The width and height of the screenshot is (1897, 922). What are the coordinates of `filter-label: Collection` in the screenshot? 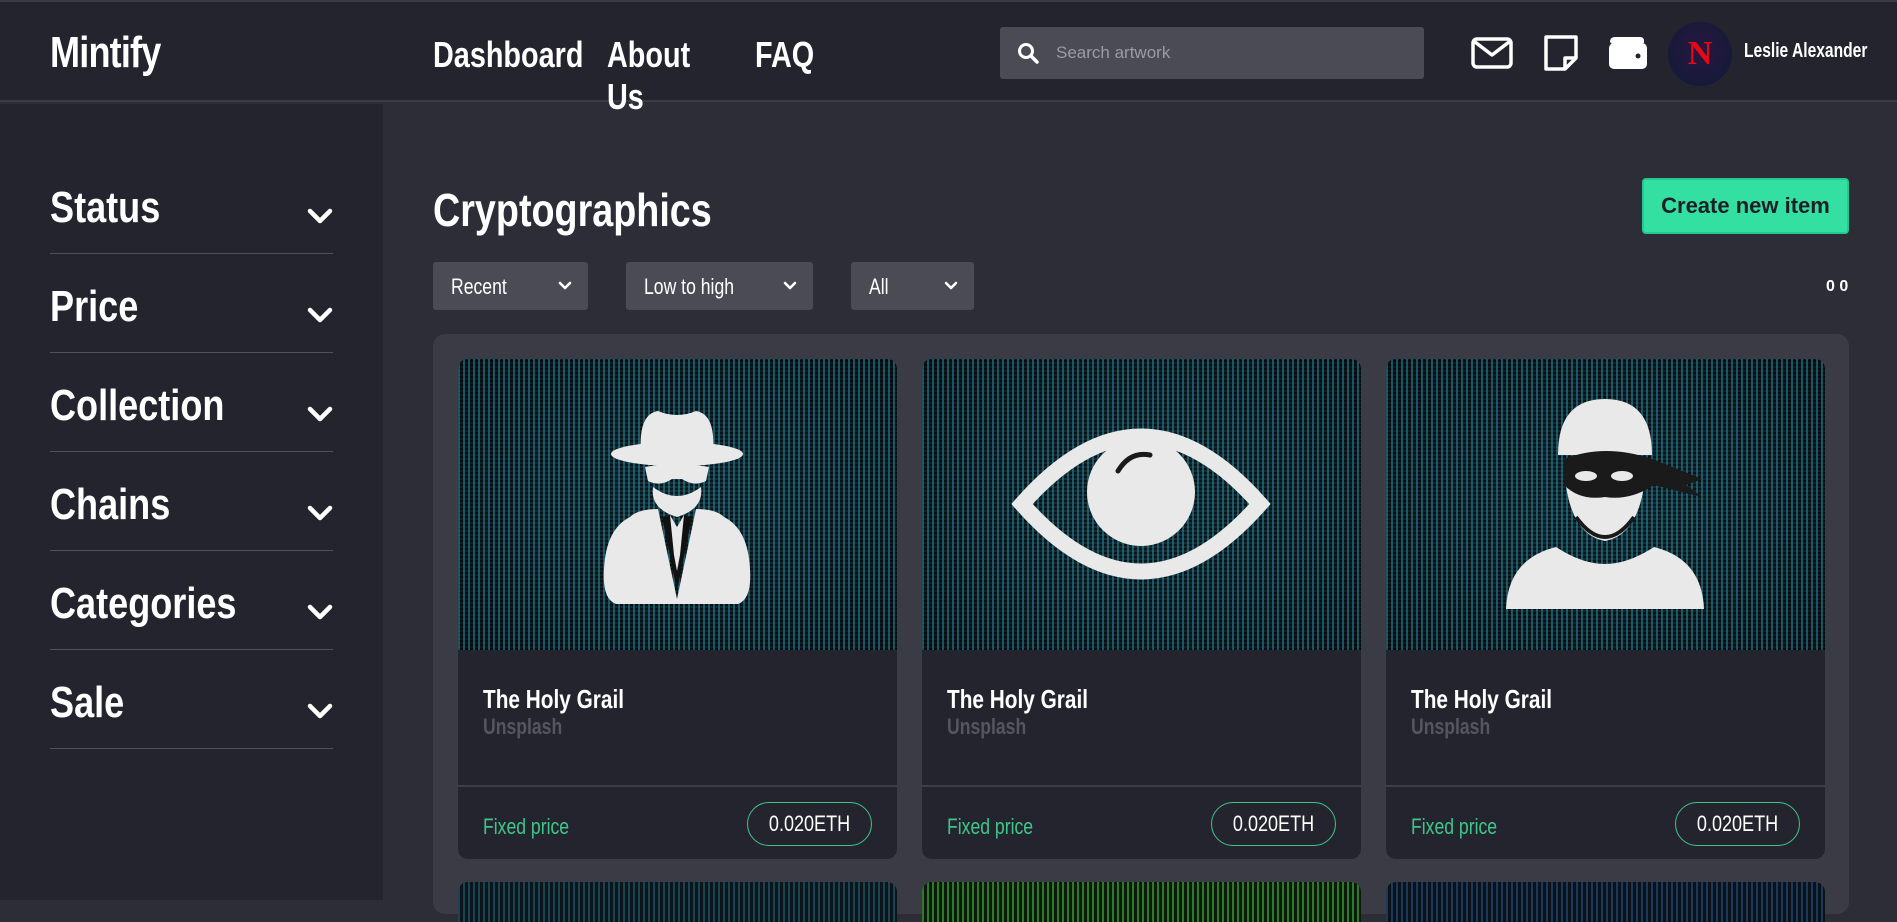 It's located at (137, 405).